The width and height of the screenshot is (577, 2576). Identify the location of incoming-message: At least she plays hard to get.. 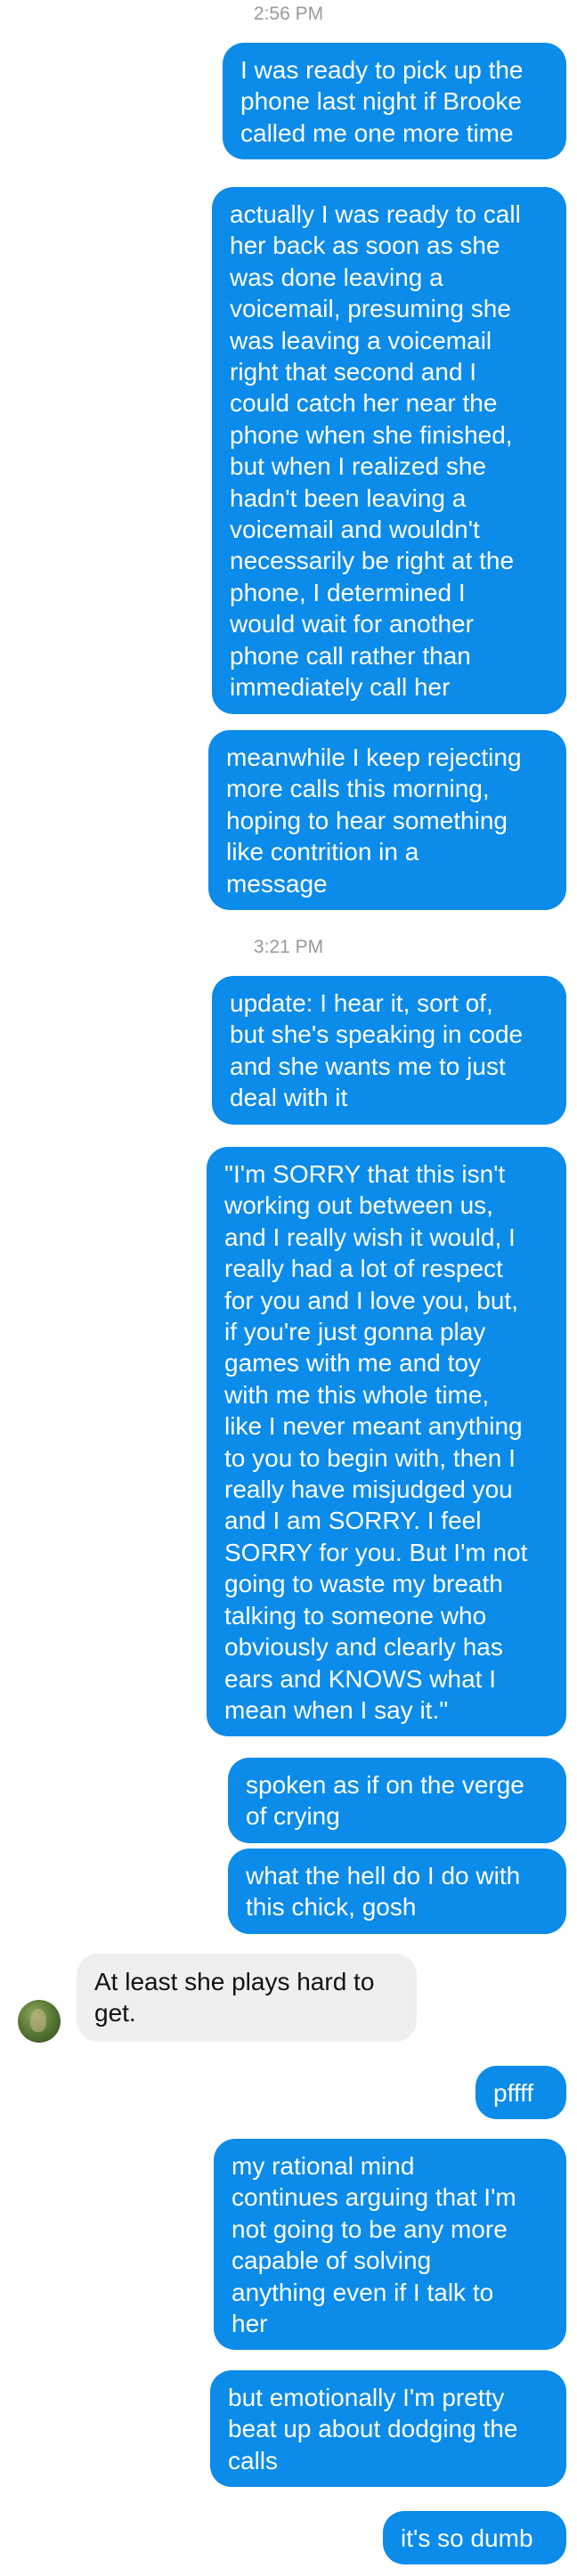
(247, 1998).